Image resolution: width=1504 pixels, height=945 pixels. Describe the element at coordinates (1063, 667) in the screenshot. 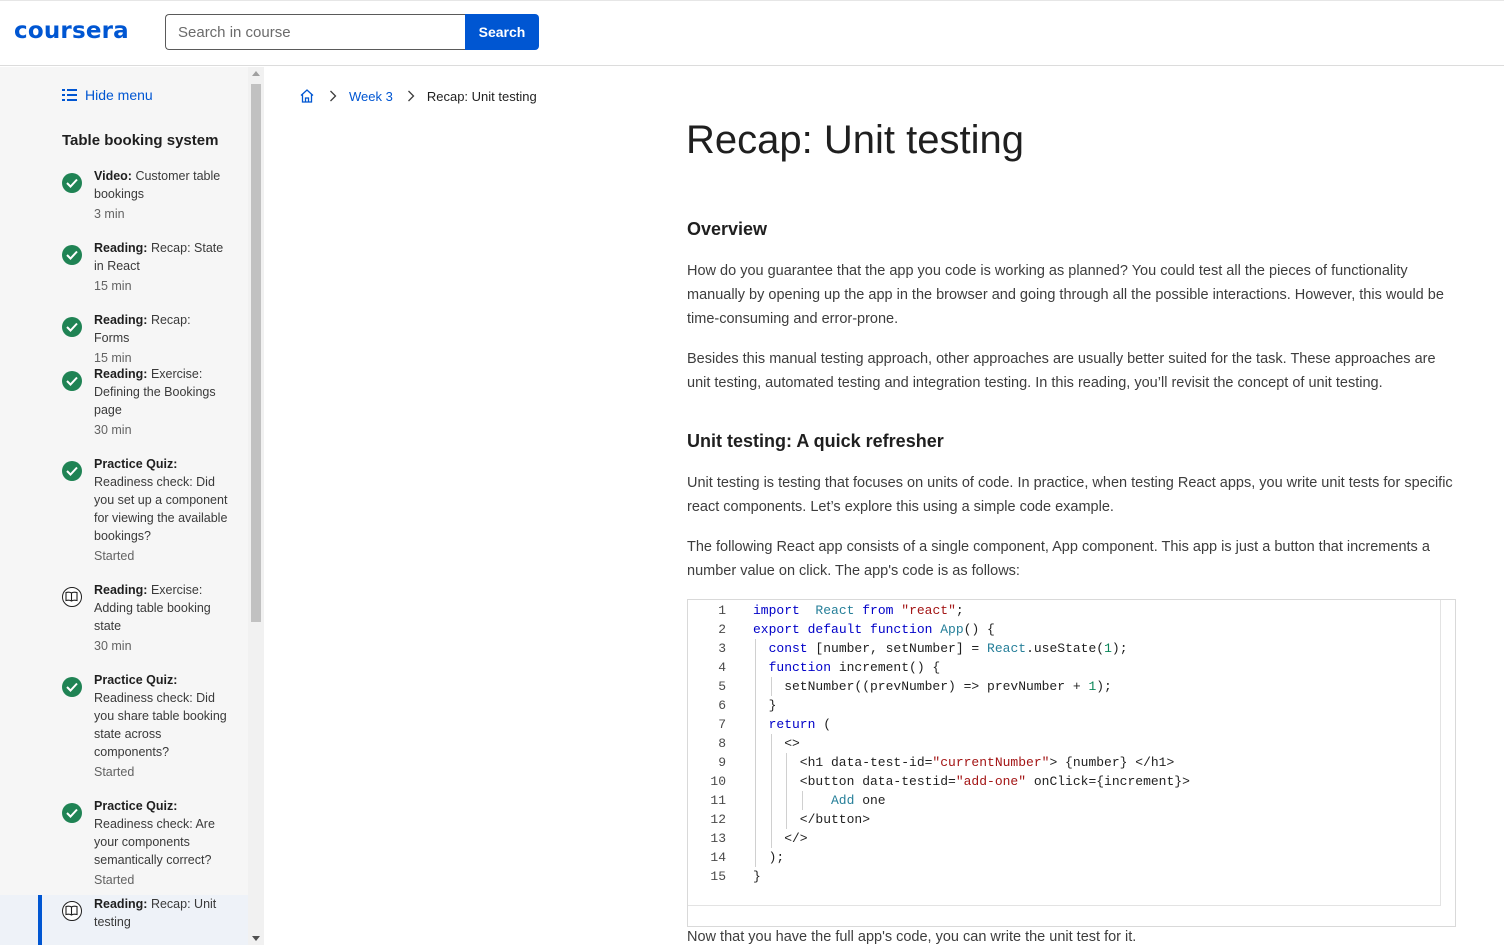

I see `code-line: 4 function increment() {` at that location.